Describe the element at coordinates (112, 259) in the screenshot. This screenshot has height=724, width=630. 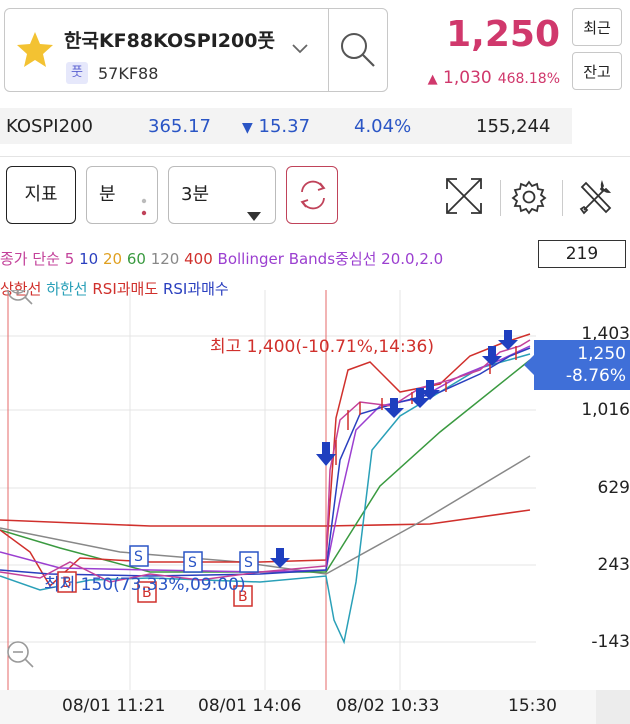
I see `legend-ma20: 20` at that location.